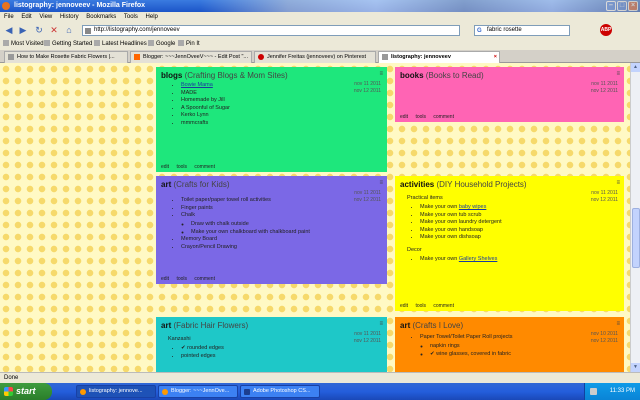 Image resolution: width=640 pixels, height=400 pixels. What do you see at coordinates (519, 230) in the screenshot?
I see `list-item: Make your own handsoap` at bounding box center [519, 230].